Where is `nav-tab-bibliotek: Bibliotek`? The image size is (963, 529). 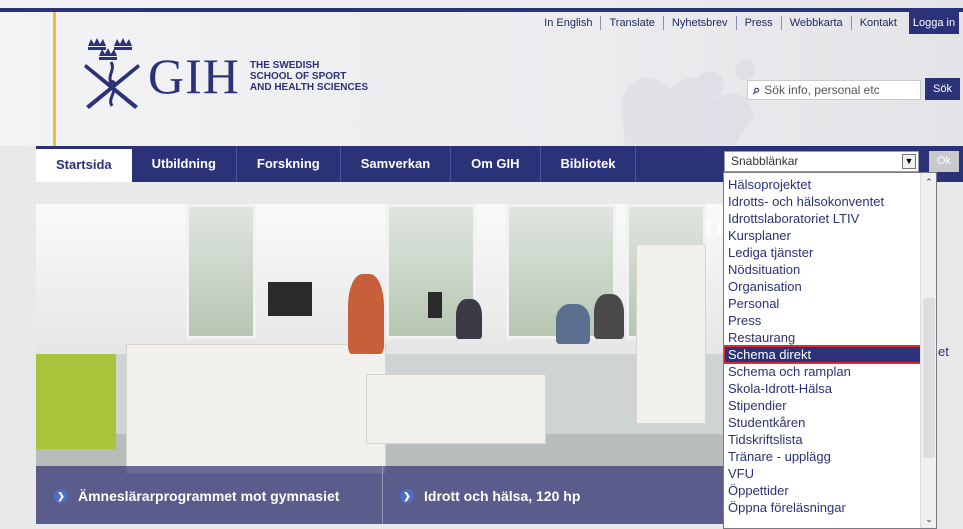 nav-tab-bibliotek: Bibliotek is located at coordinates (589, 164).